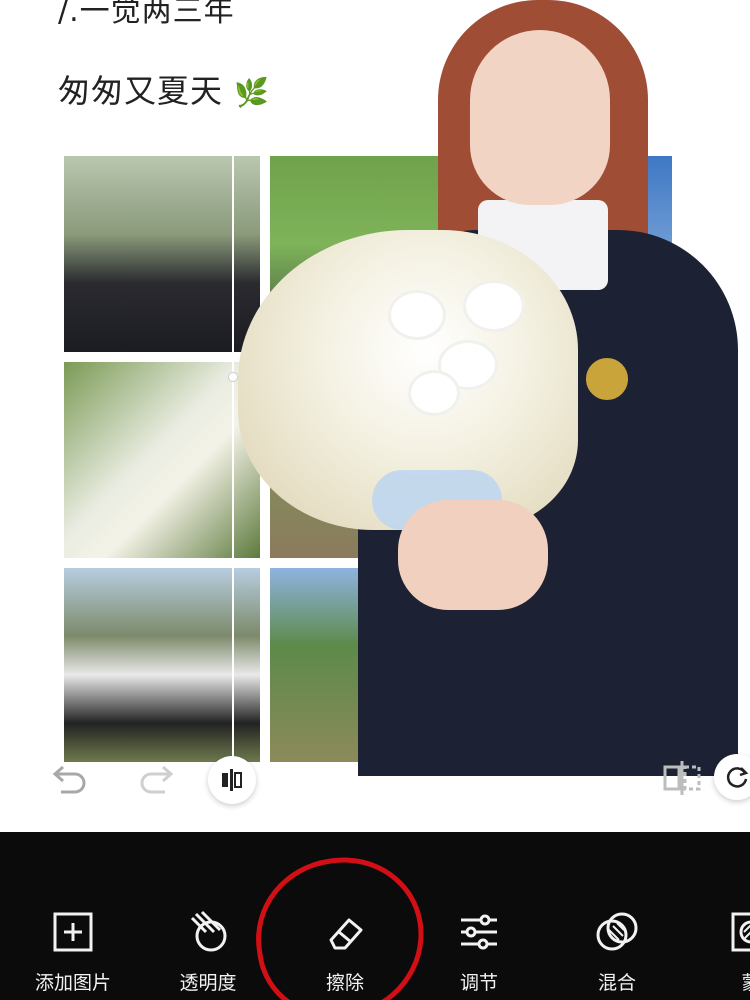  What do you see at coordinates (233, 461) in the screenshot?
I see `compare-split-line` at bounding box center [233, 461].